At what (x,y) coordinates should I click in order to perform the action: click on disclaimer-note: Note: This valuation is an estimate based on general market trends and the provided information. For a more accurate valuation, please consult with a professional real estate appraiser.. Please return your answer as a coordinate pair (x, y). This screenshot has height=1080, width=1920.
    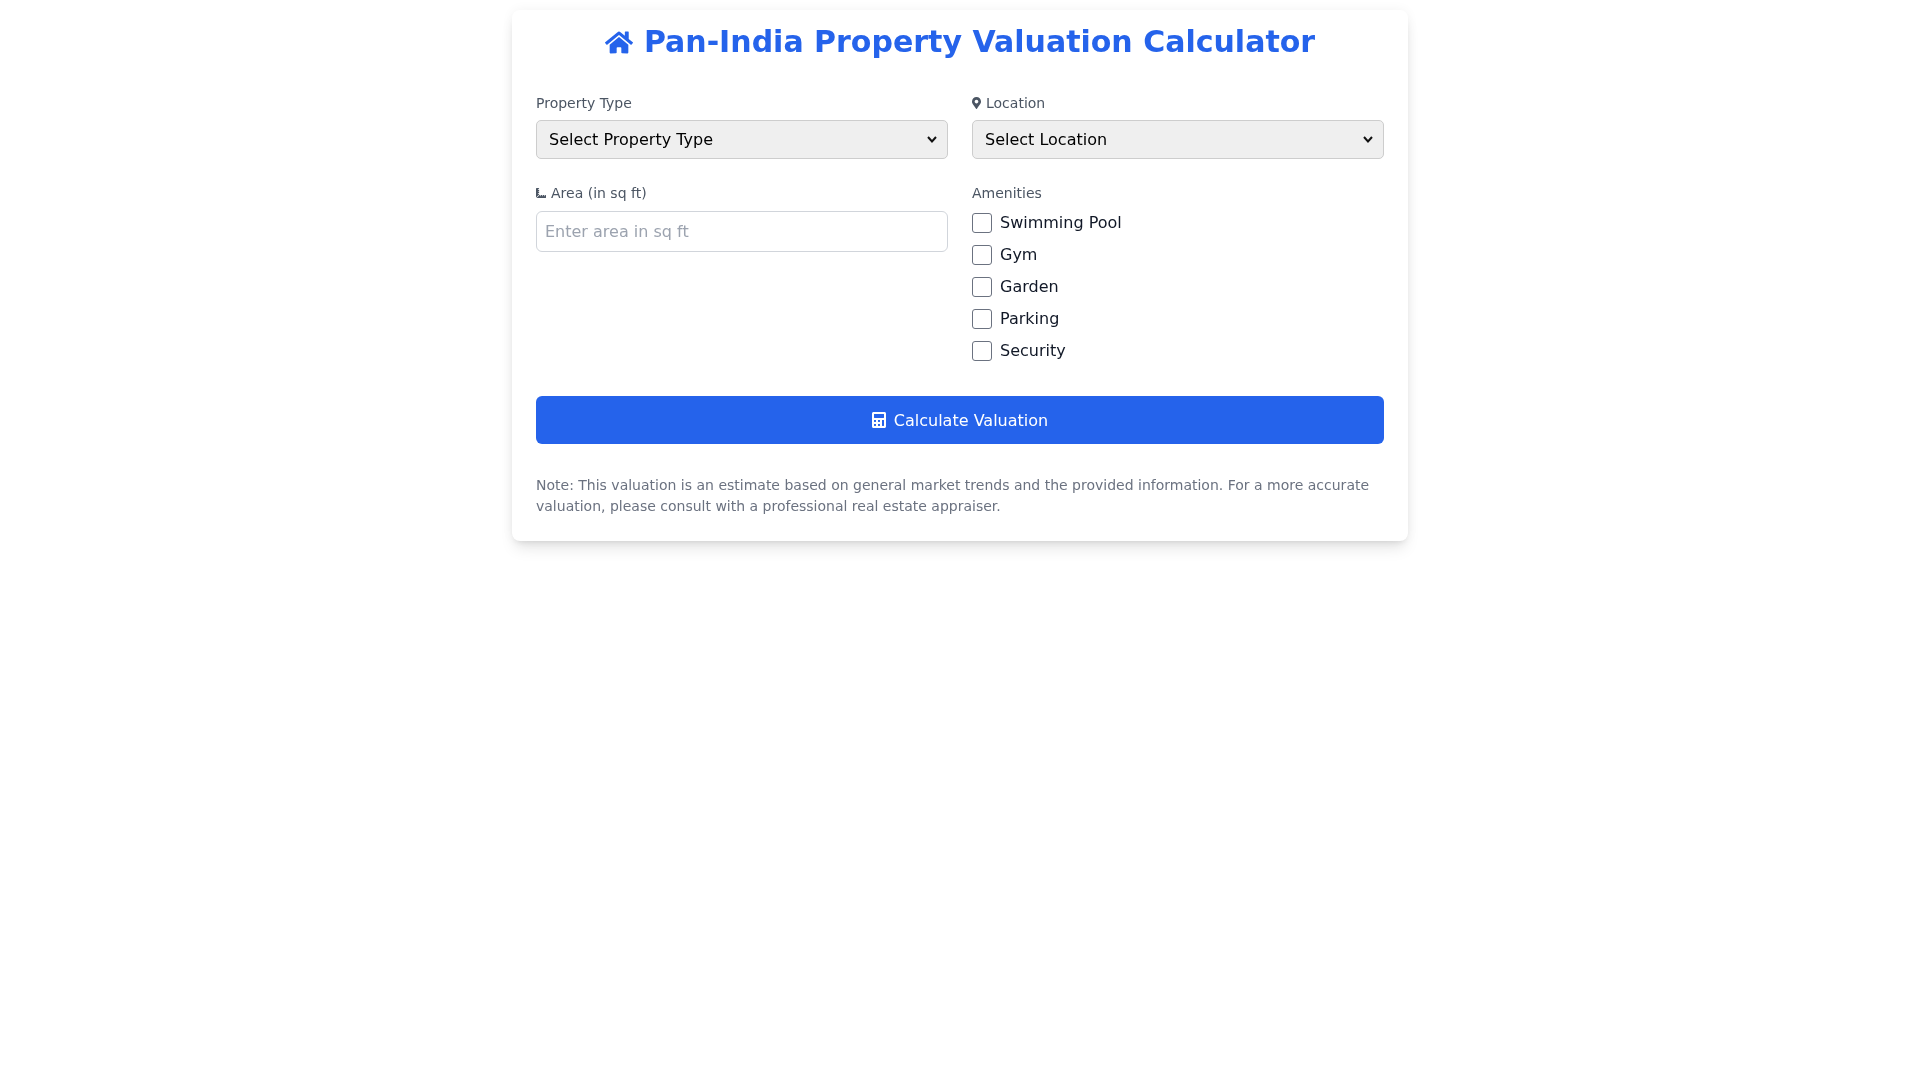
    Looking at the image, I should click on (953, 496).